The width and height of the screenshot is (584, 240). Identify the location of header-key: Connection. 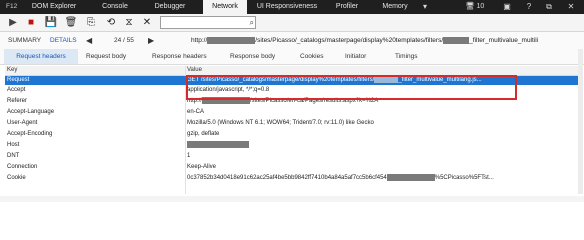
(22, 167).